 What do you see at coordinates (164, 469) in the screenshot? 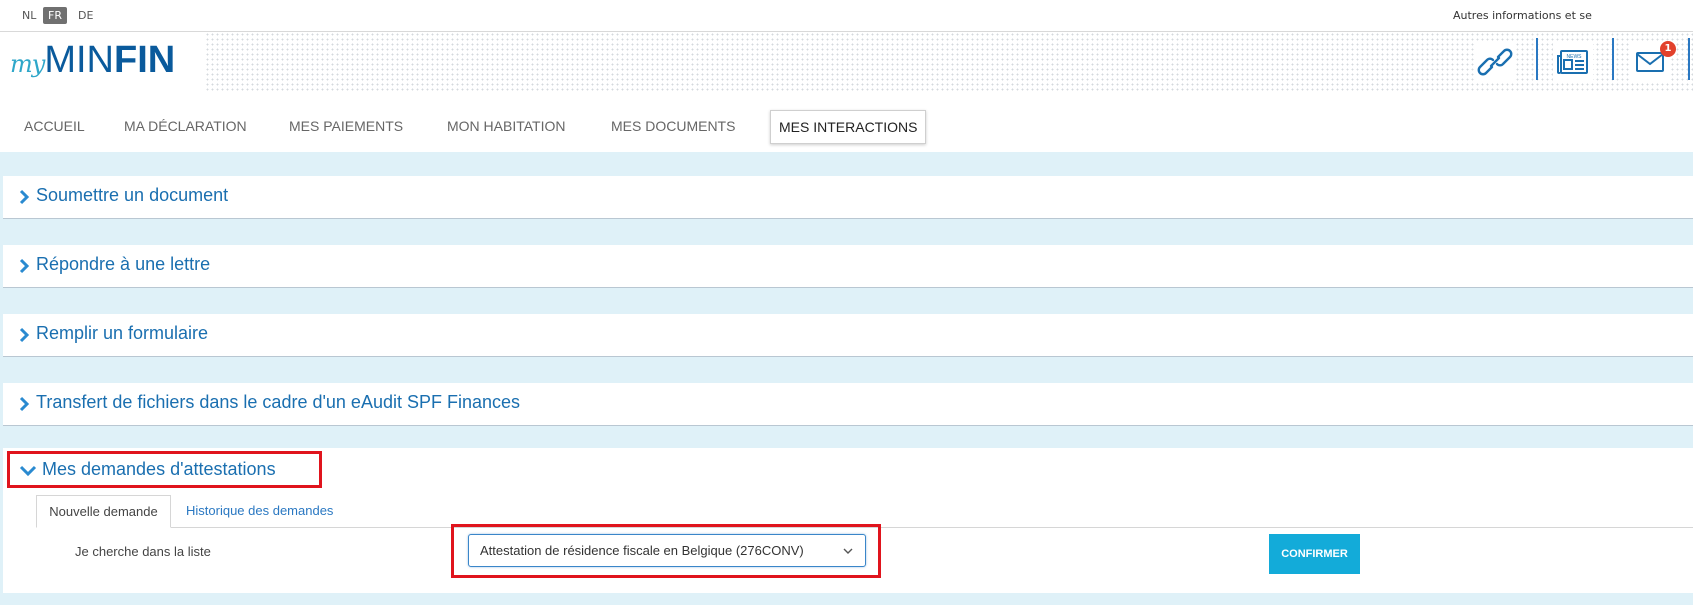
I see `highlight-box` at bounding box center [164, 469].